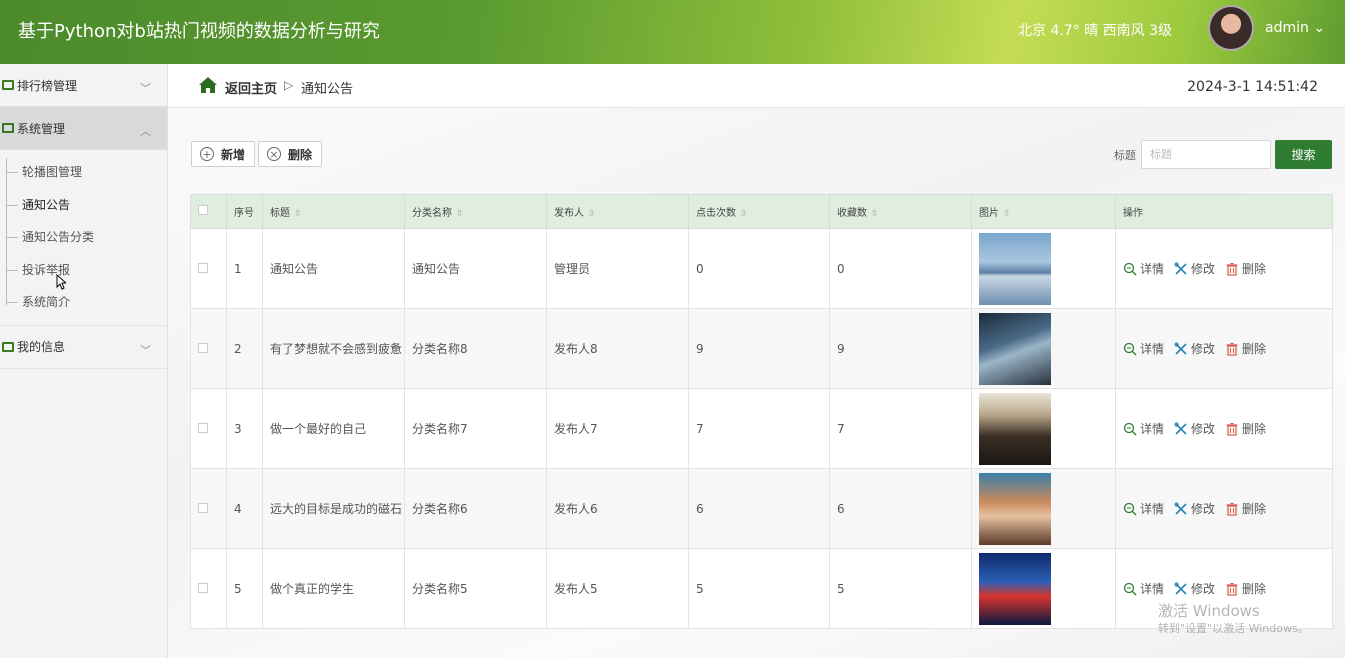 The image size is (1345, 658). What do you see at coordinates (83, 205) in the screenshot?
I see `sidebar-item-notice: 通知公告` at bounding box center [83, 205].